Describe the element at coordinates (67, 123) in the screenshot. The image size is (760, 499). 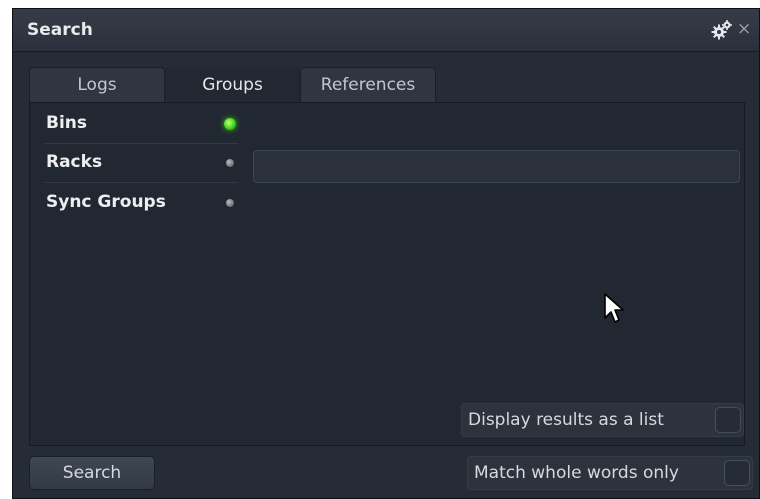
I see `group-label-bins: Bins` at that location.